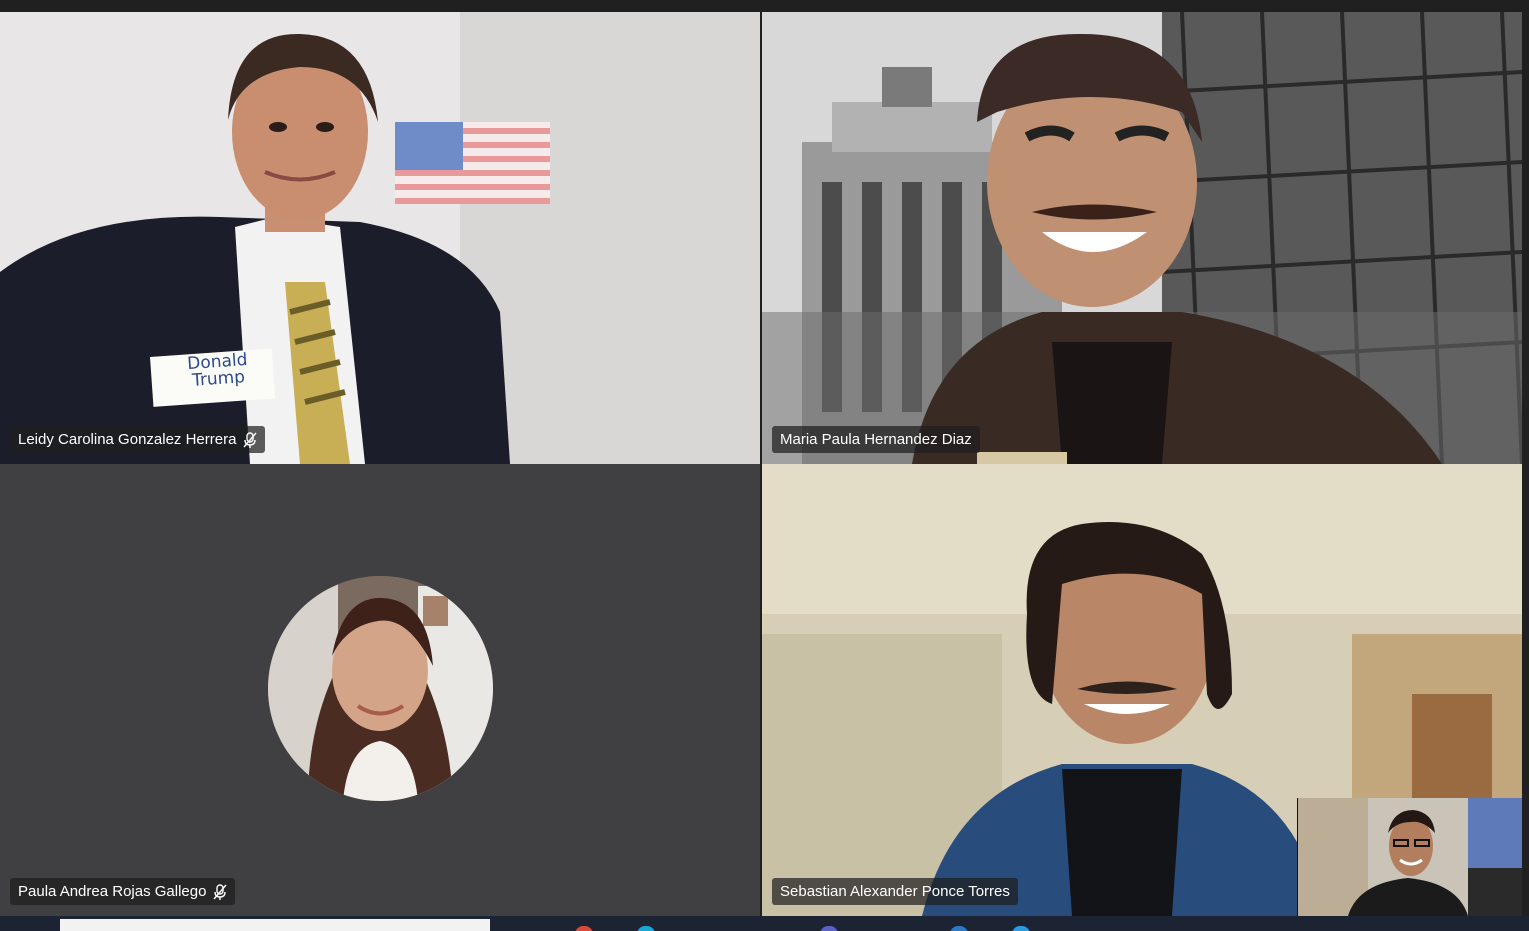  Describe the element at coordinates (217, 370) in the screenshot. I see `name-tag-text: Donald Trump` at that location.